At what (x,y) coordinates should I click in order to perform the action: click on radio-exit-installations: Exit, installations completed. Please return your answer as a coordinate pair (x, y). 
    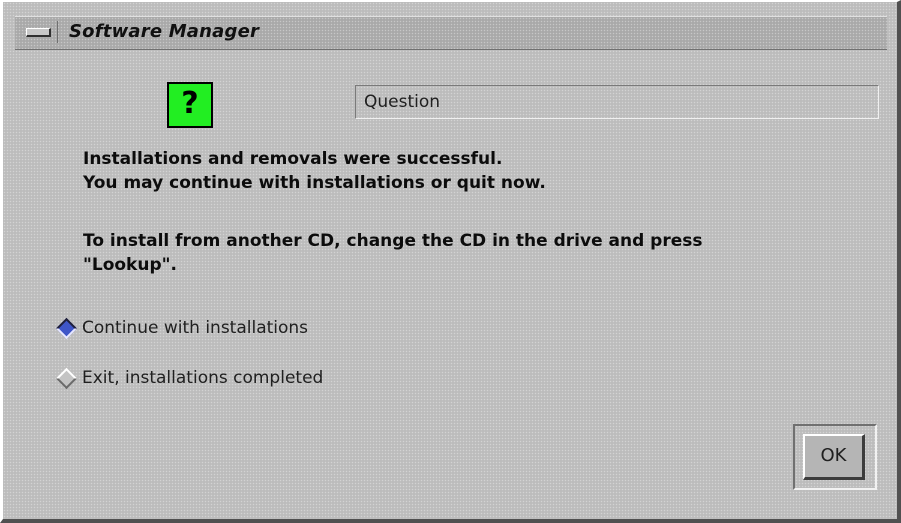
    Looking at the image, I should click on (188, 378).